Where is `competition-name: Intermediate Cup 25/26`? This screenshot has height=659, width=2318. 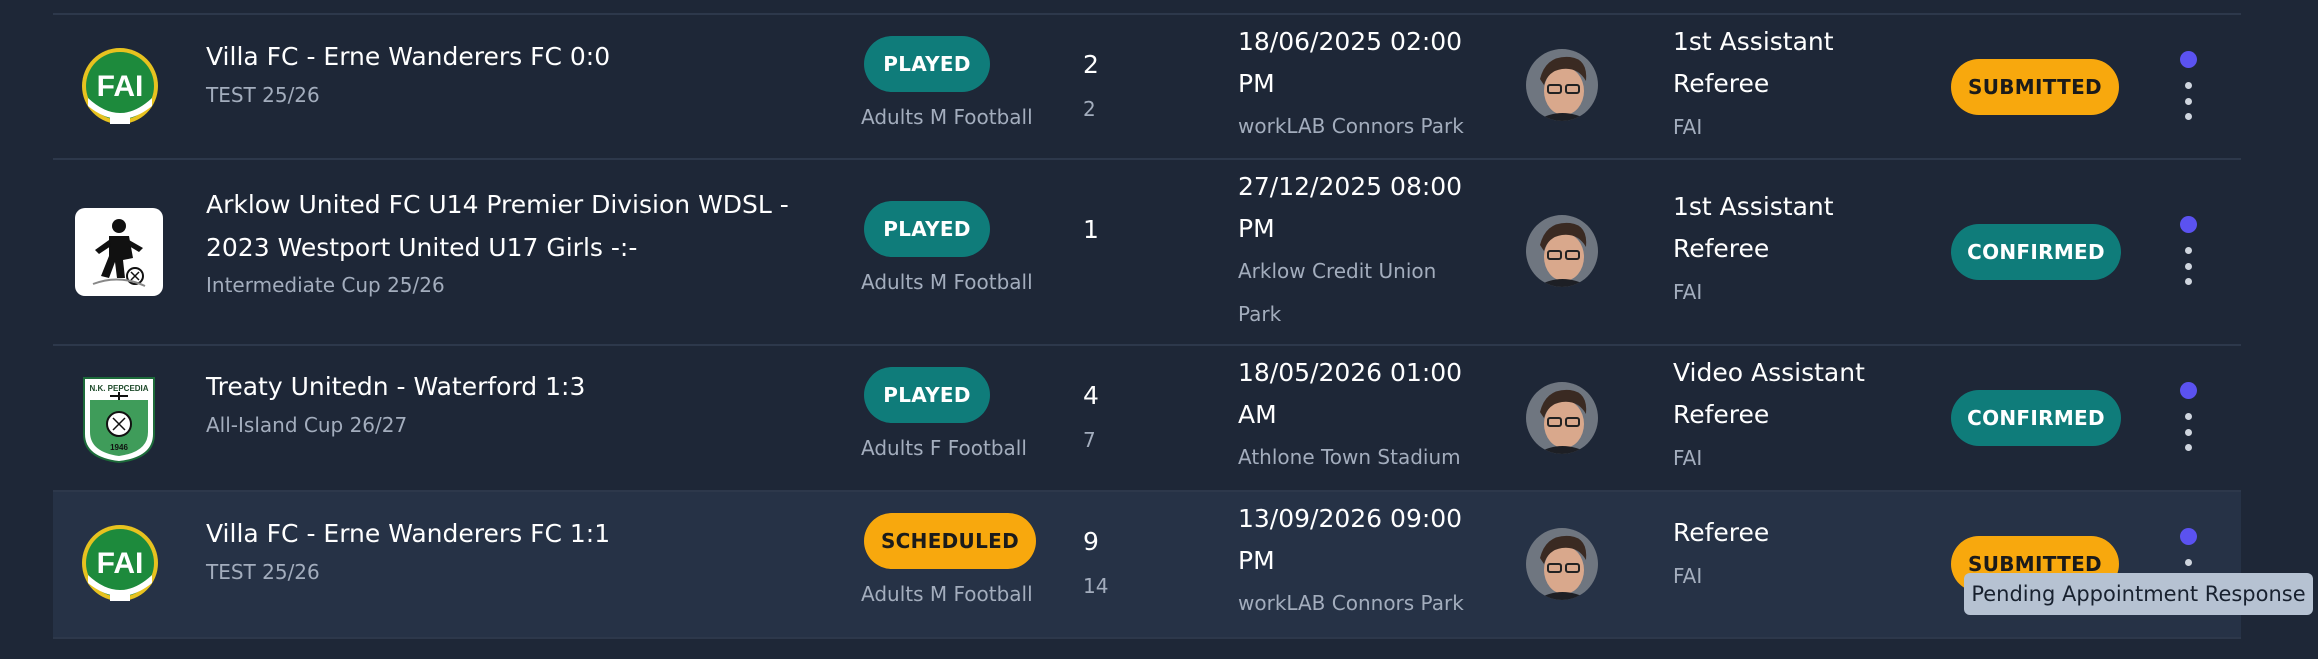
competition-name: Intermediate Cup 25/26 is located at coordinates (325, 285).